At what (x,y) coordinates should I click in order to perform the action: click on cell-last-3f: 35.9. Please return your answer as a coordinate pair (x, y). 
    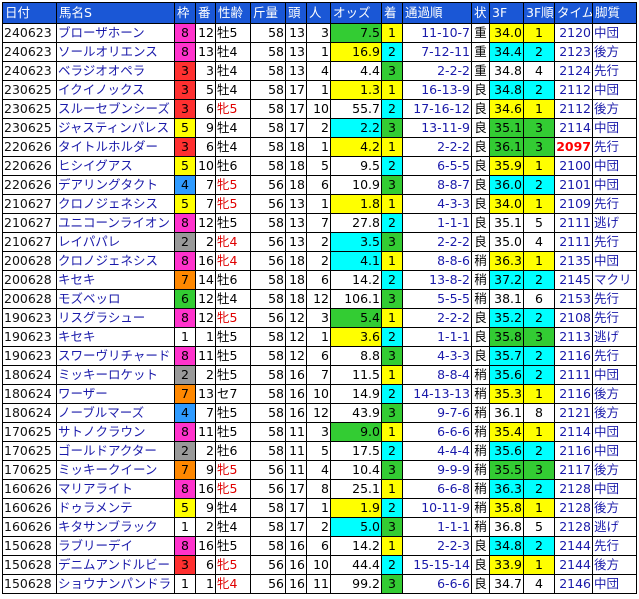
    Looking at the image, I should click on (506, 166).